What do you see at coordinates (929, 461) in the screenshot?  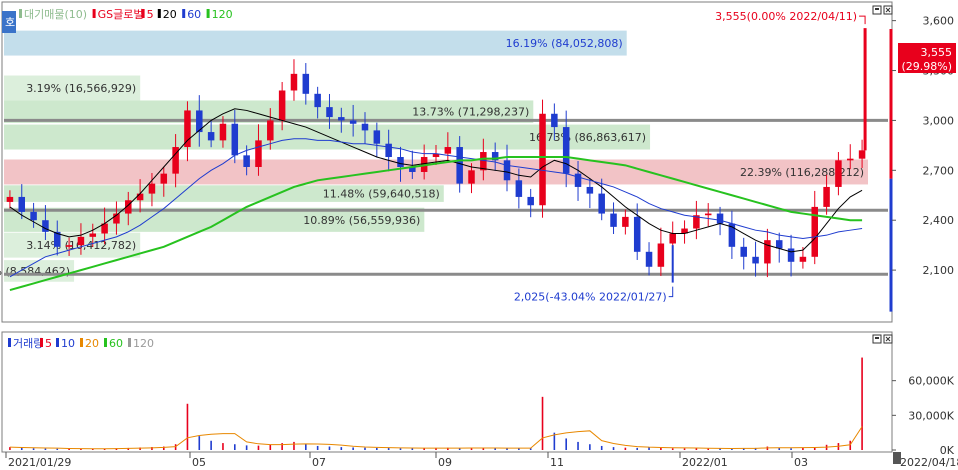 I see `date-tick-label: 2022/04/18` at bounding box center [929, 461].